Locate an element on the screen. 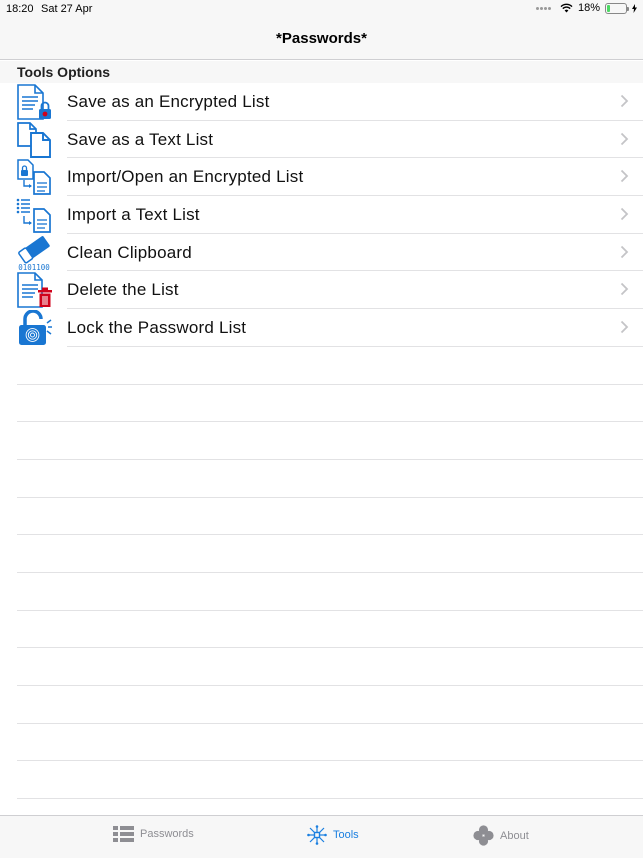 The height and width of the screenshot is (858, 643). section-title: Tools Options is located at coordinates (64, 72).